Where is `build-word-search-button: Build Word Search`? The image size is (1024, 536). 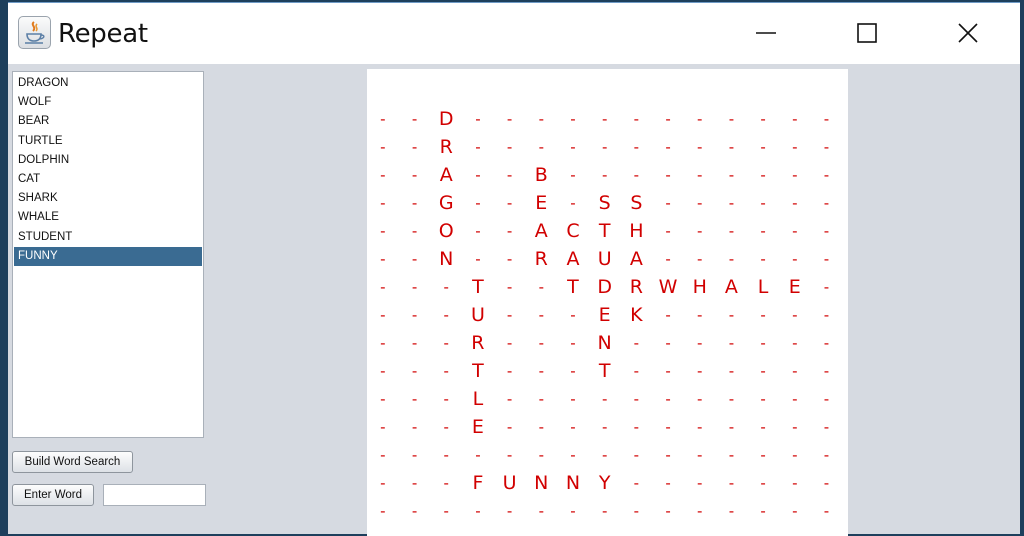 build-word-search-button: Build Word Search is located at coordinates (72, 462).